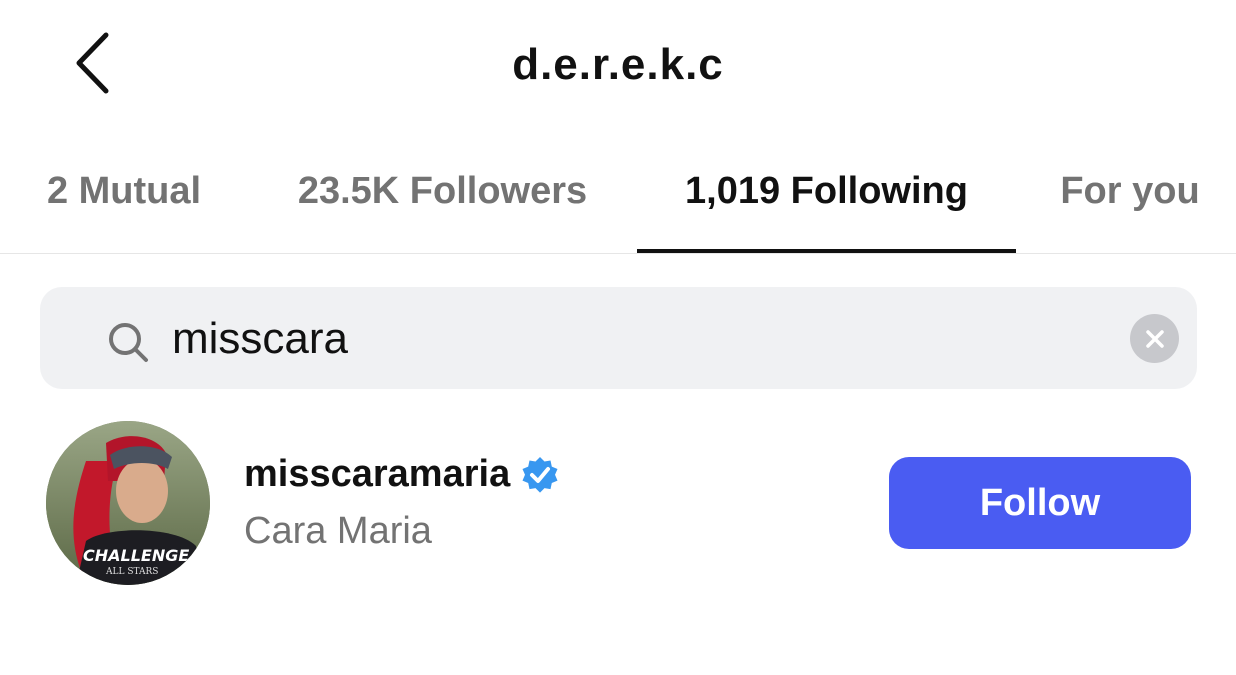 This screenshot has width=1236, height=675. What do you see at coordinates (826, 191) in the screenshot?
I see `tab-label: 1,019 Following` at bounding box center [826, 191].